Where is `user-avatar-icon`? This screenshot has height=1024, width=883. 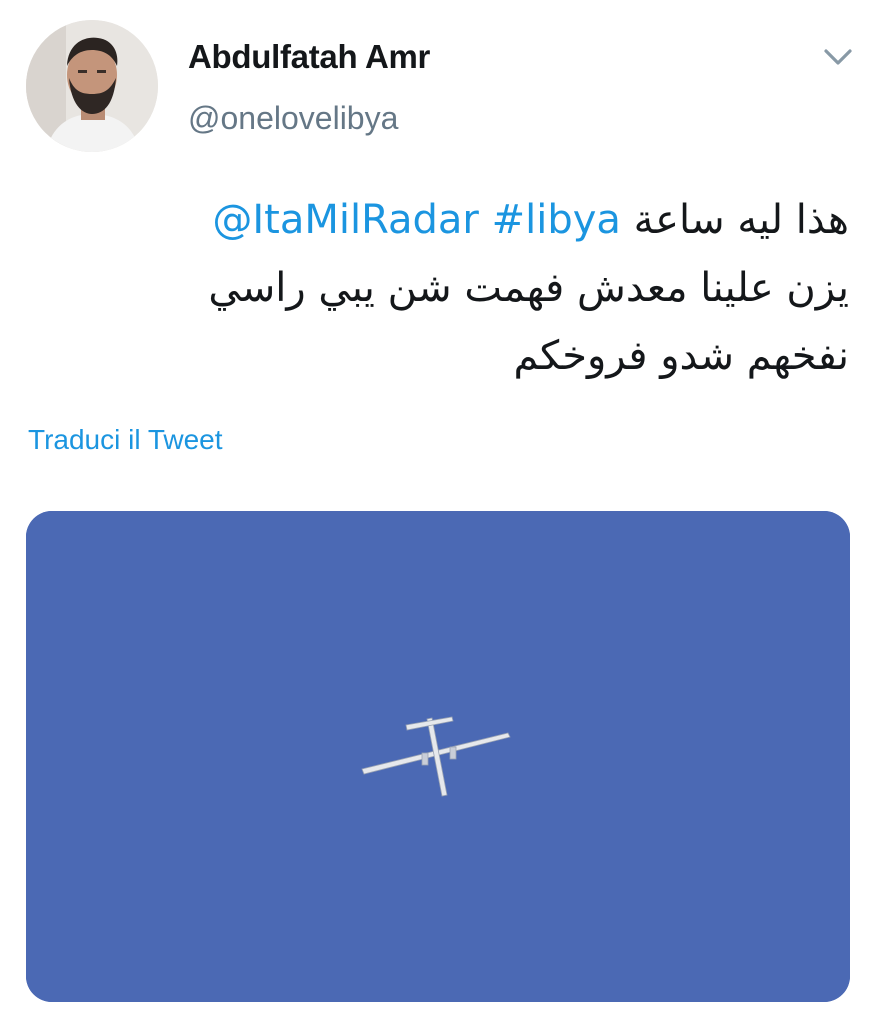
user-avatar-icon is located at coordinates (92, 86).